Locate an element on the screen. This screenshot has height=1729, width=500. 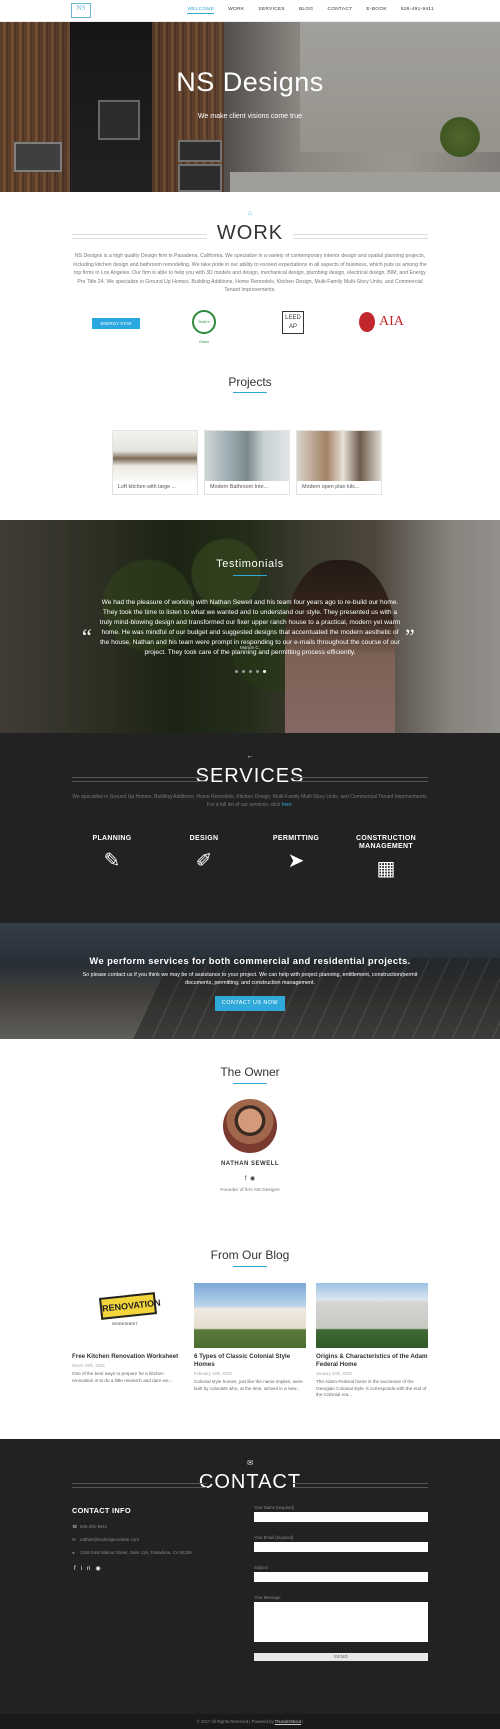
site-logo: NS is located at coordinates (81, 10).